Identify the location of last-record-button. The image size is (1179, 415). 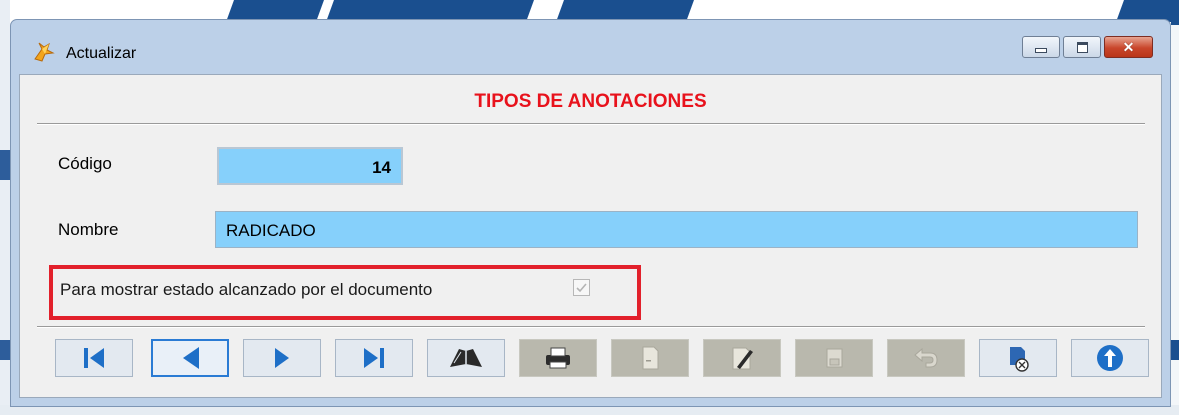
(374, 358).